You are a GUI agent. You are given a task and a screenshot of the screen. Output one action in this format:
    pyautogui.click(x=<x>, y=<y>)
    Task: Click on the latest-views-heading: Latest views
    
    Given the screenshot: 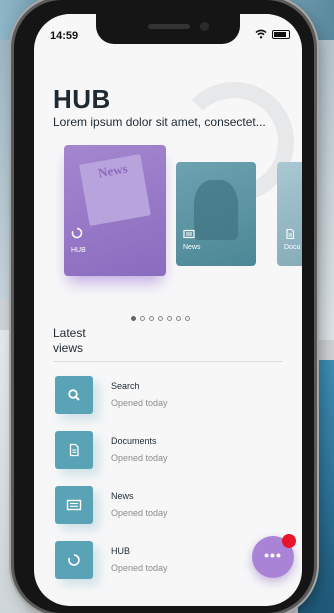 What is the action you would take?
    pyautogui.click(x=69, y=340)
    